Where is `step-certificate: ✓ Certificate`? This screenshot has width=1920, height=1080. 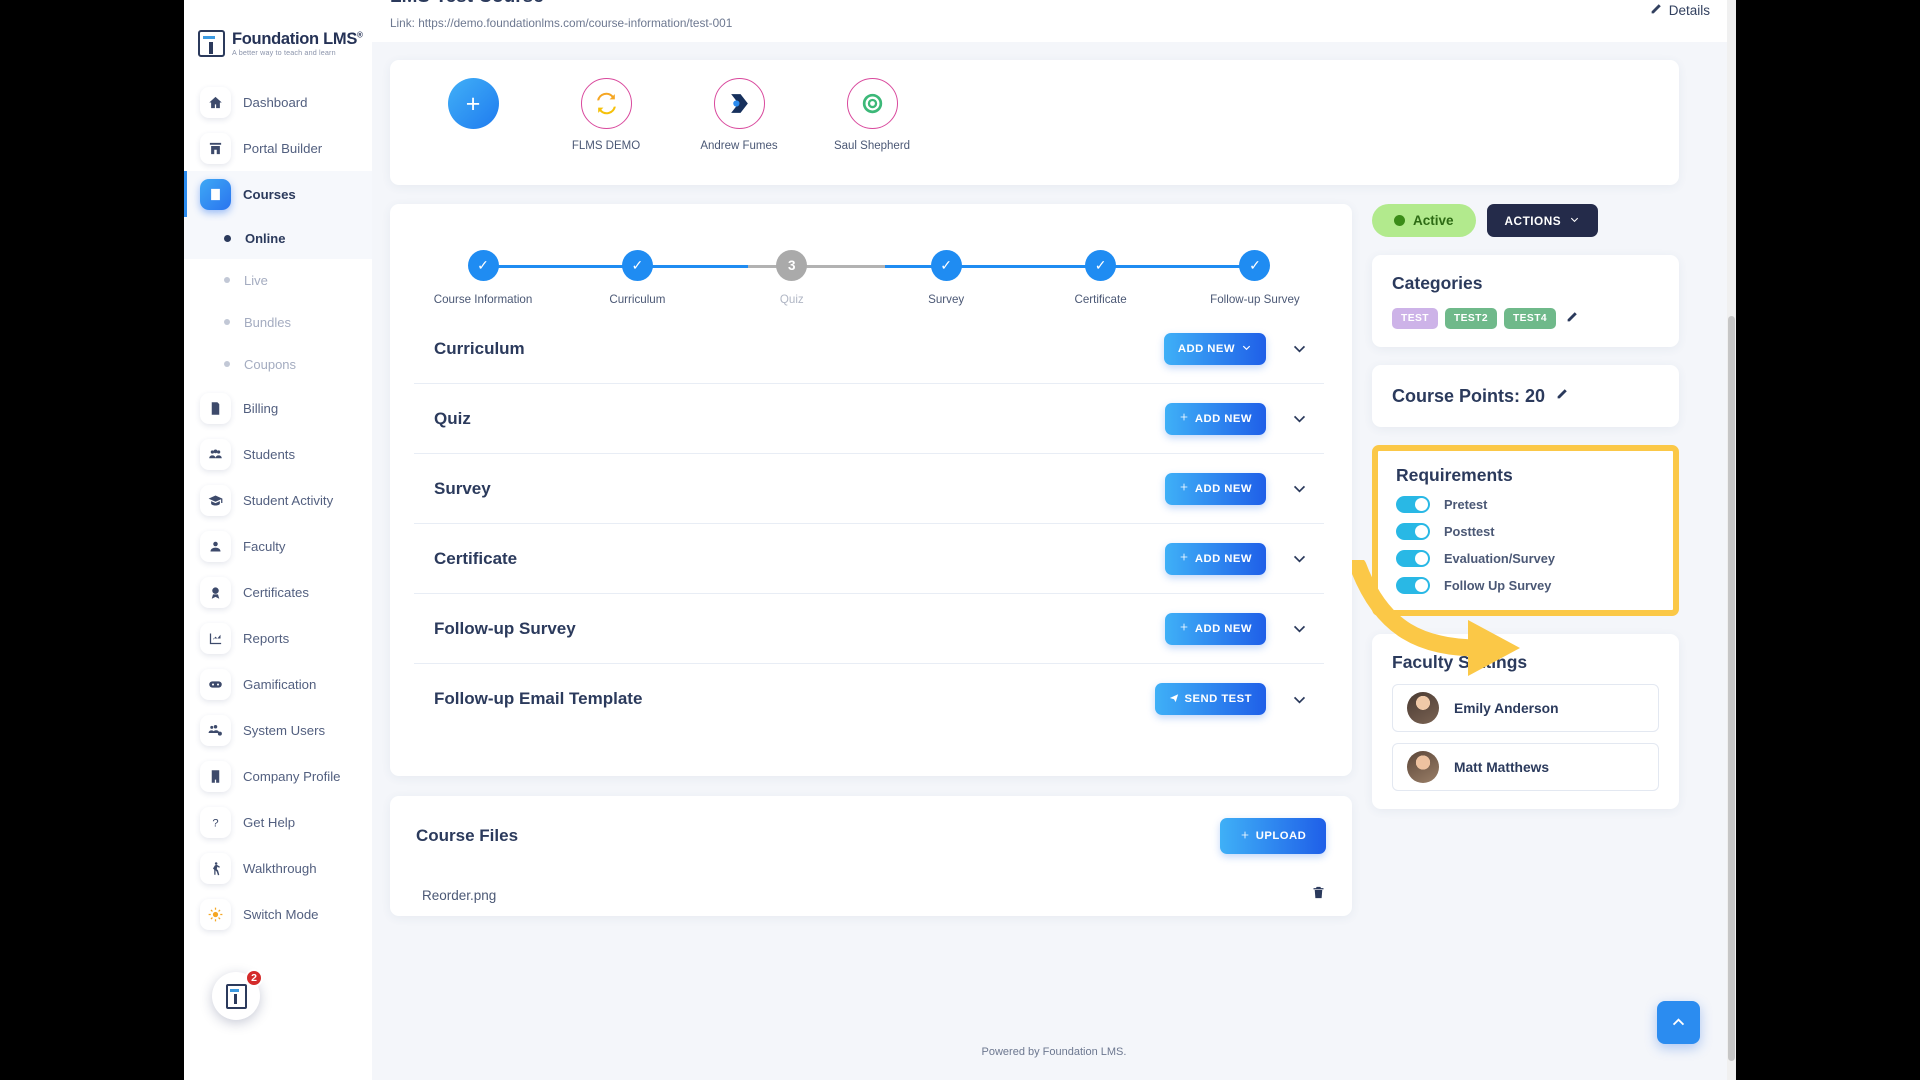 step-certificate: ✓ Certificate is located at coordinates (1101, 275).